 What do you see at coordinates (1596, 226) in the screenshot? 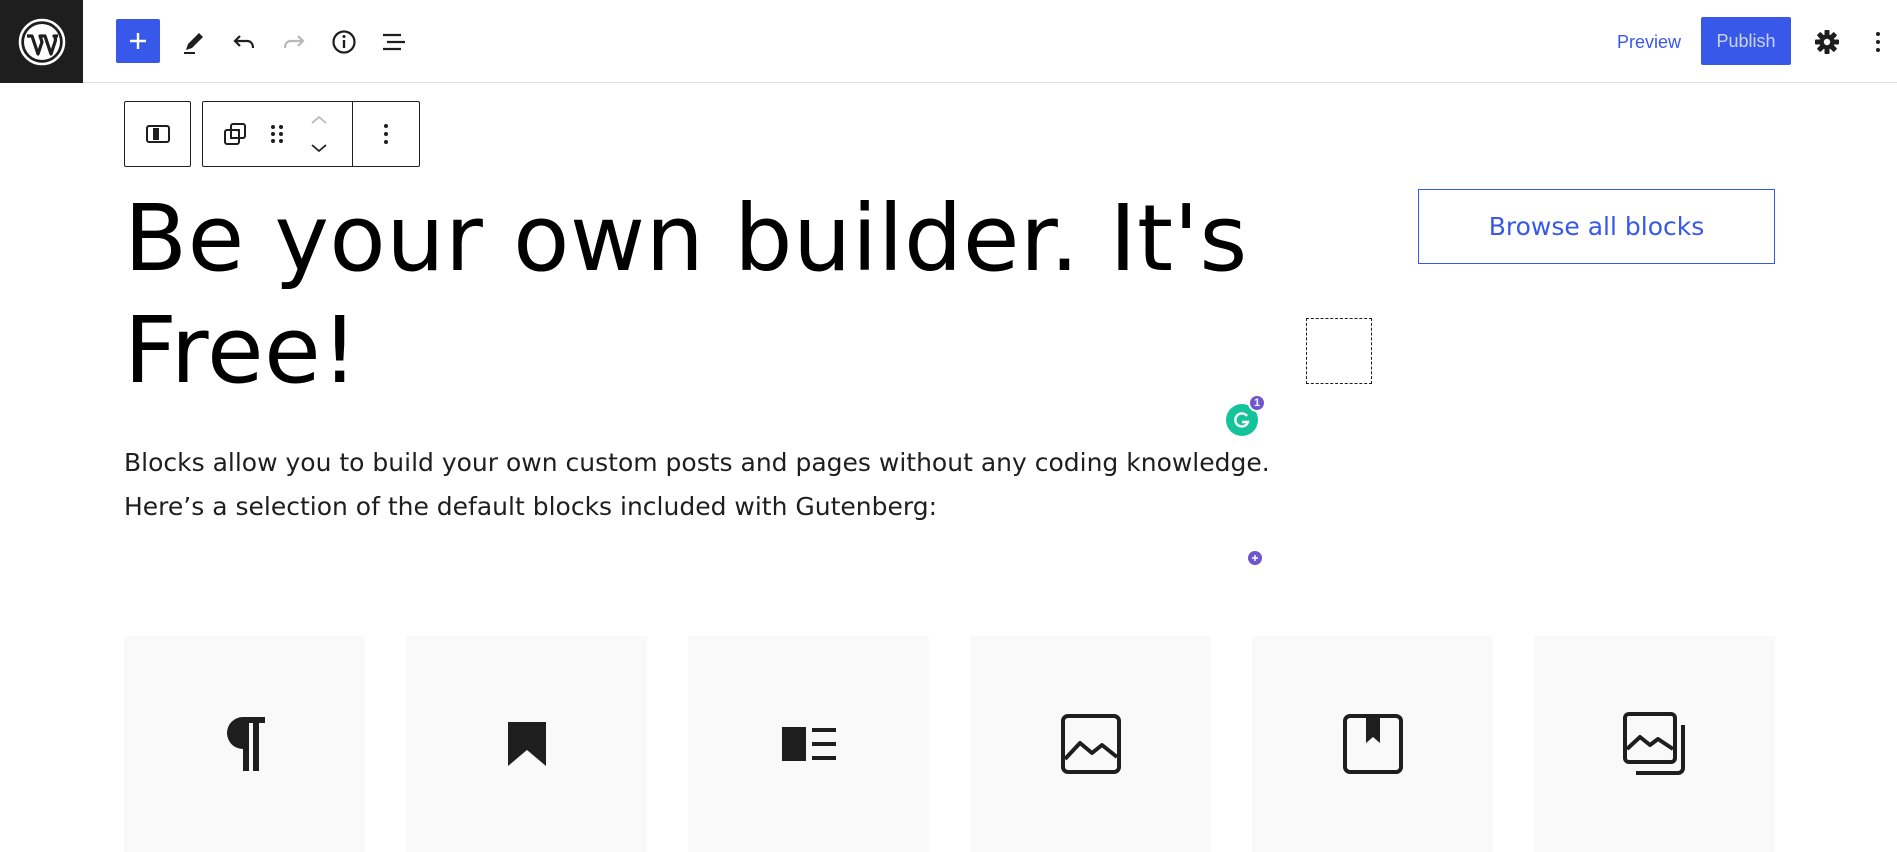
I see `browse-all-blocks-button: Browse all blocks` at bounding box center [1596, 226].